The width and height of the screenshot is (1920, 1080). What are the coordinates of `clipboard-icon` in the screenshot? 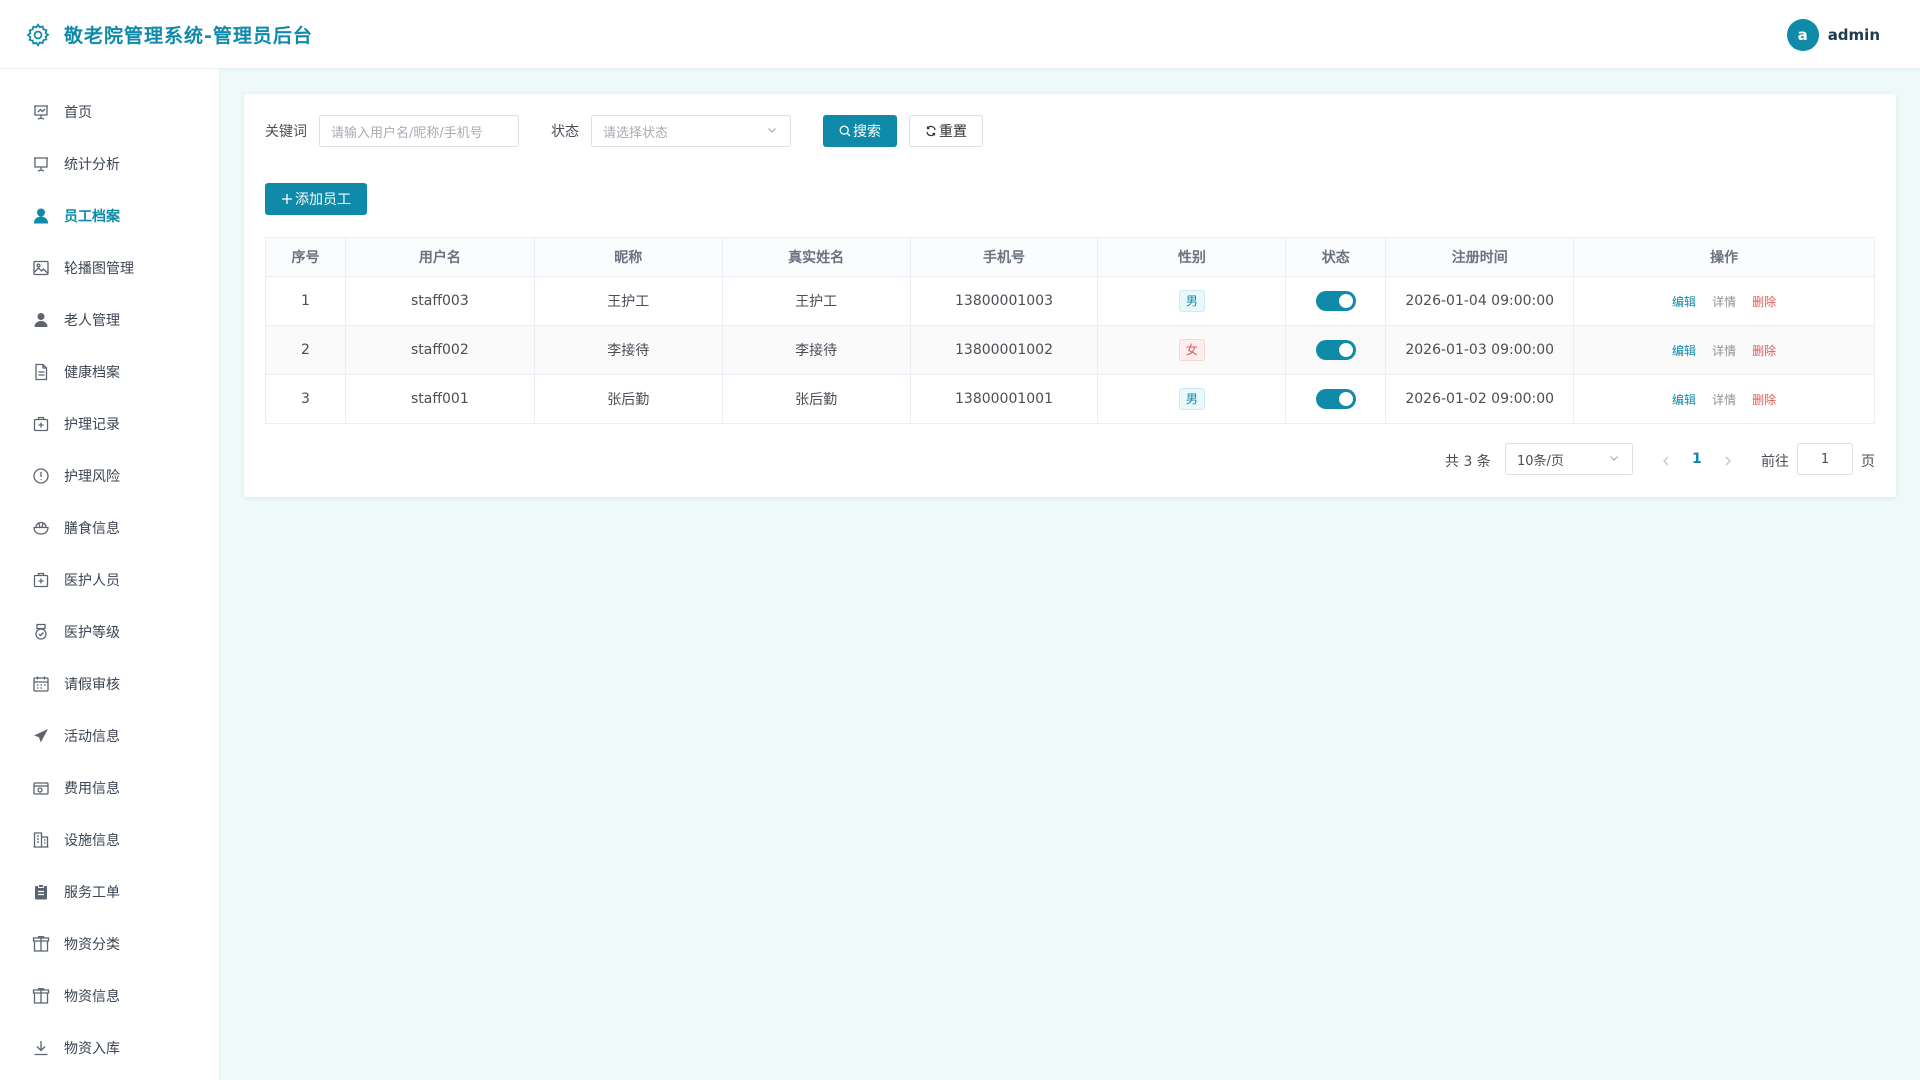 It's located at (41, 892).